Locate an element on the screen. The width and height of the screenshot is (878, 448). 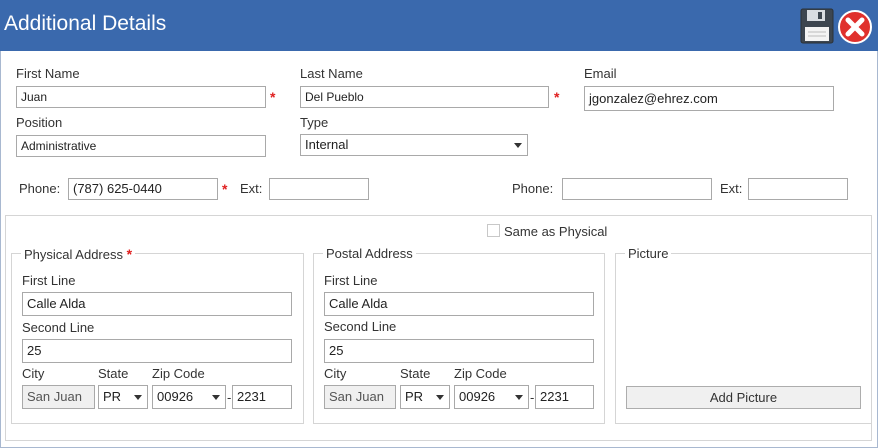
physical-zip-dropdown: 00926 is located at coordinates (189, 397).